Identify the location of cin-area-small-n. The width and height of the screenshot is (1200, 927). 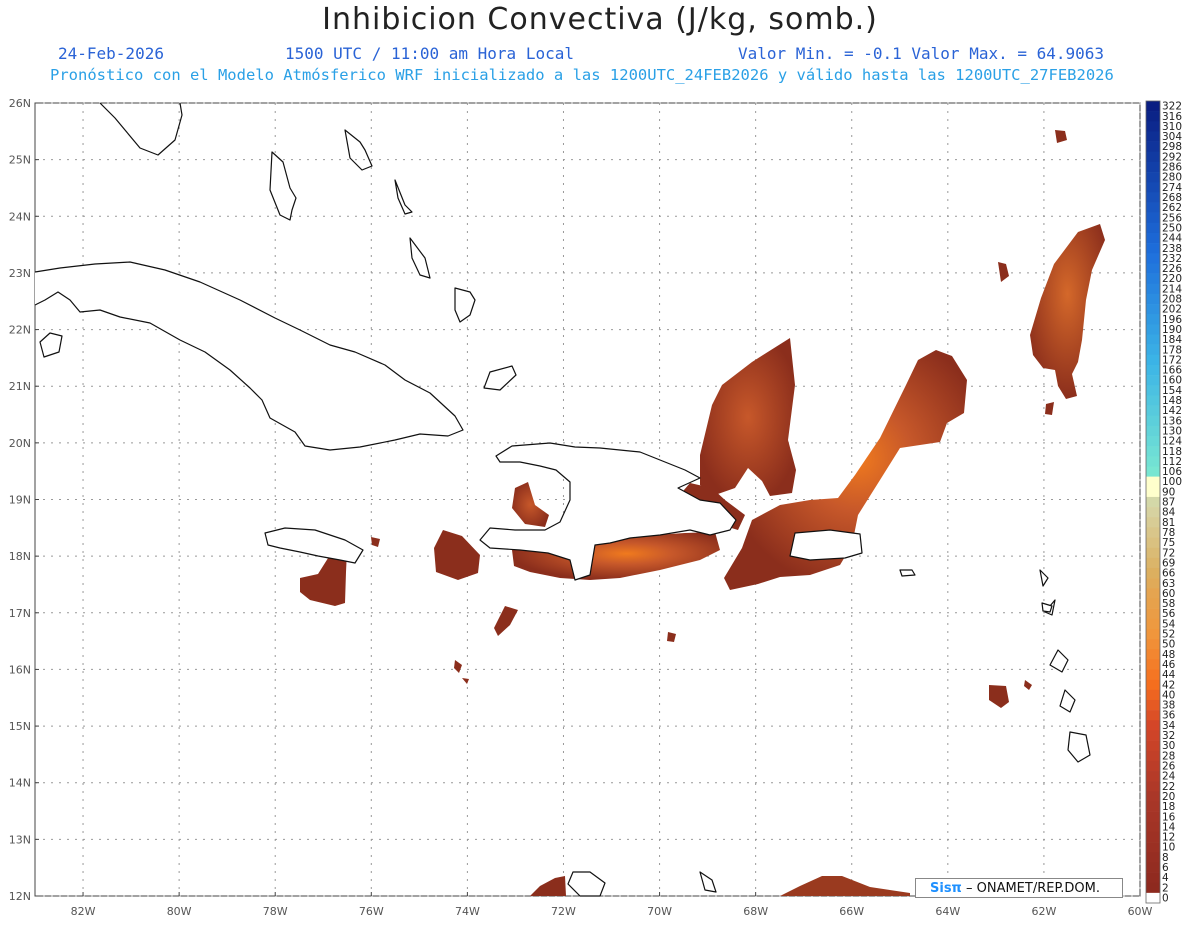
(1061, 136).